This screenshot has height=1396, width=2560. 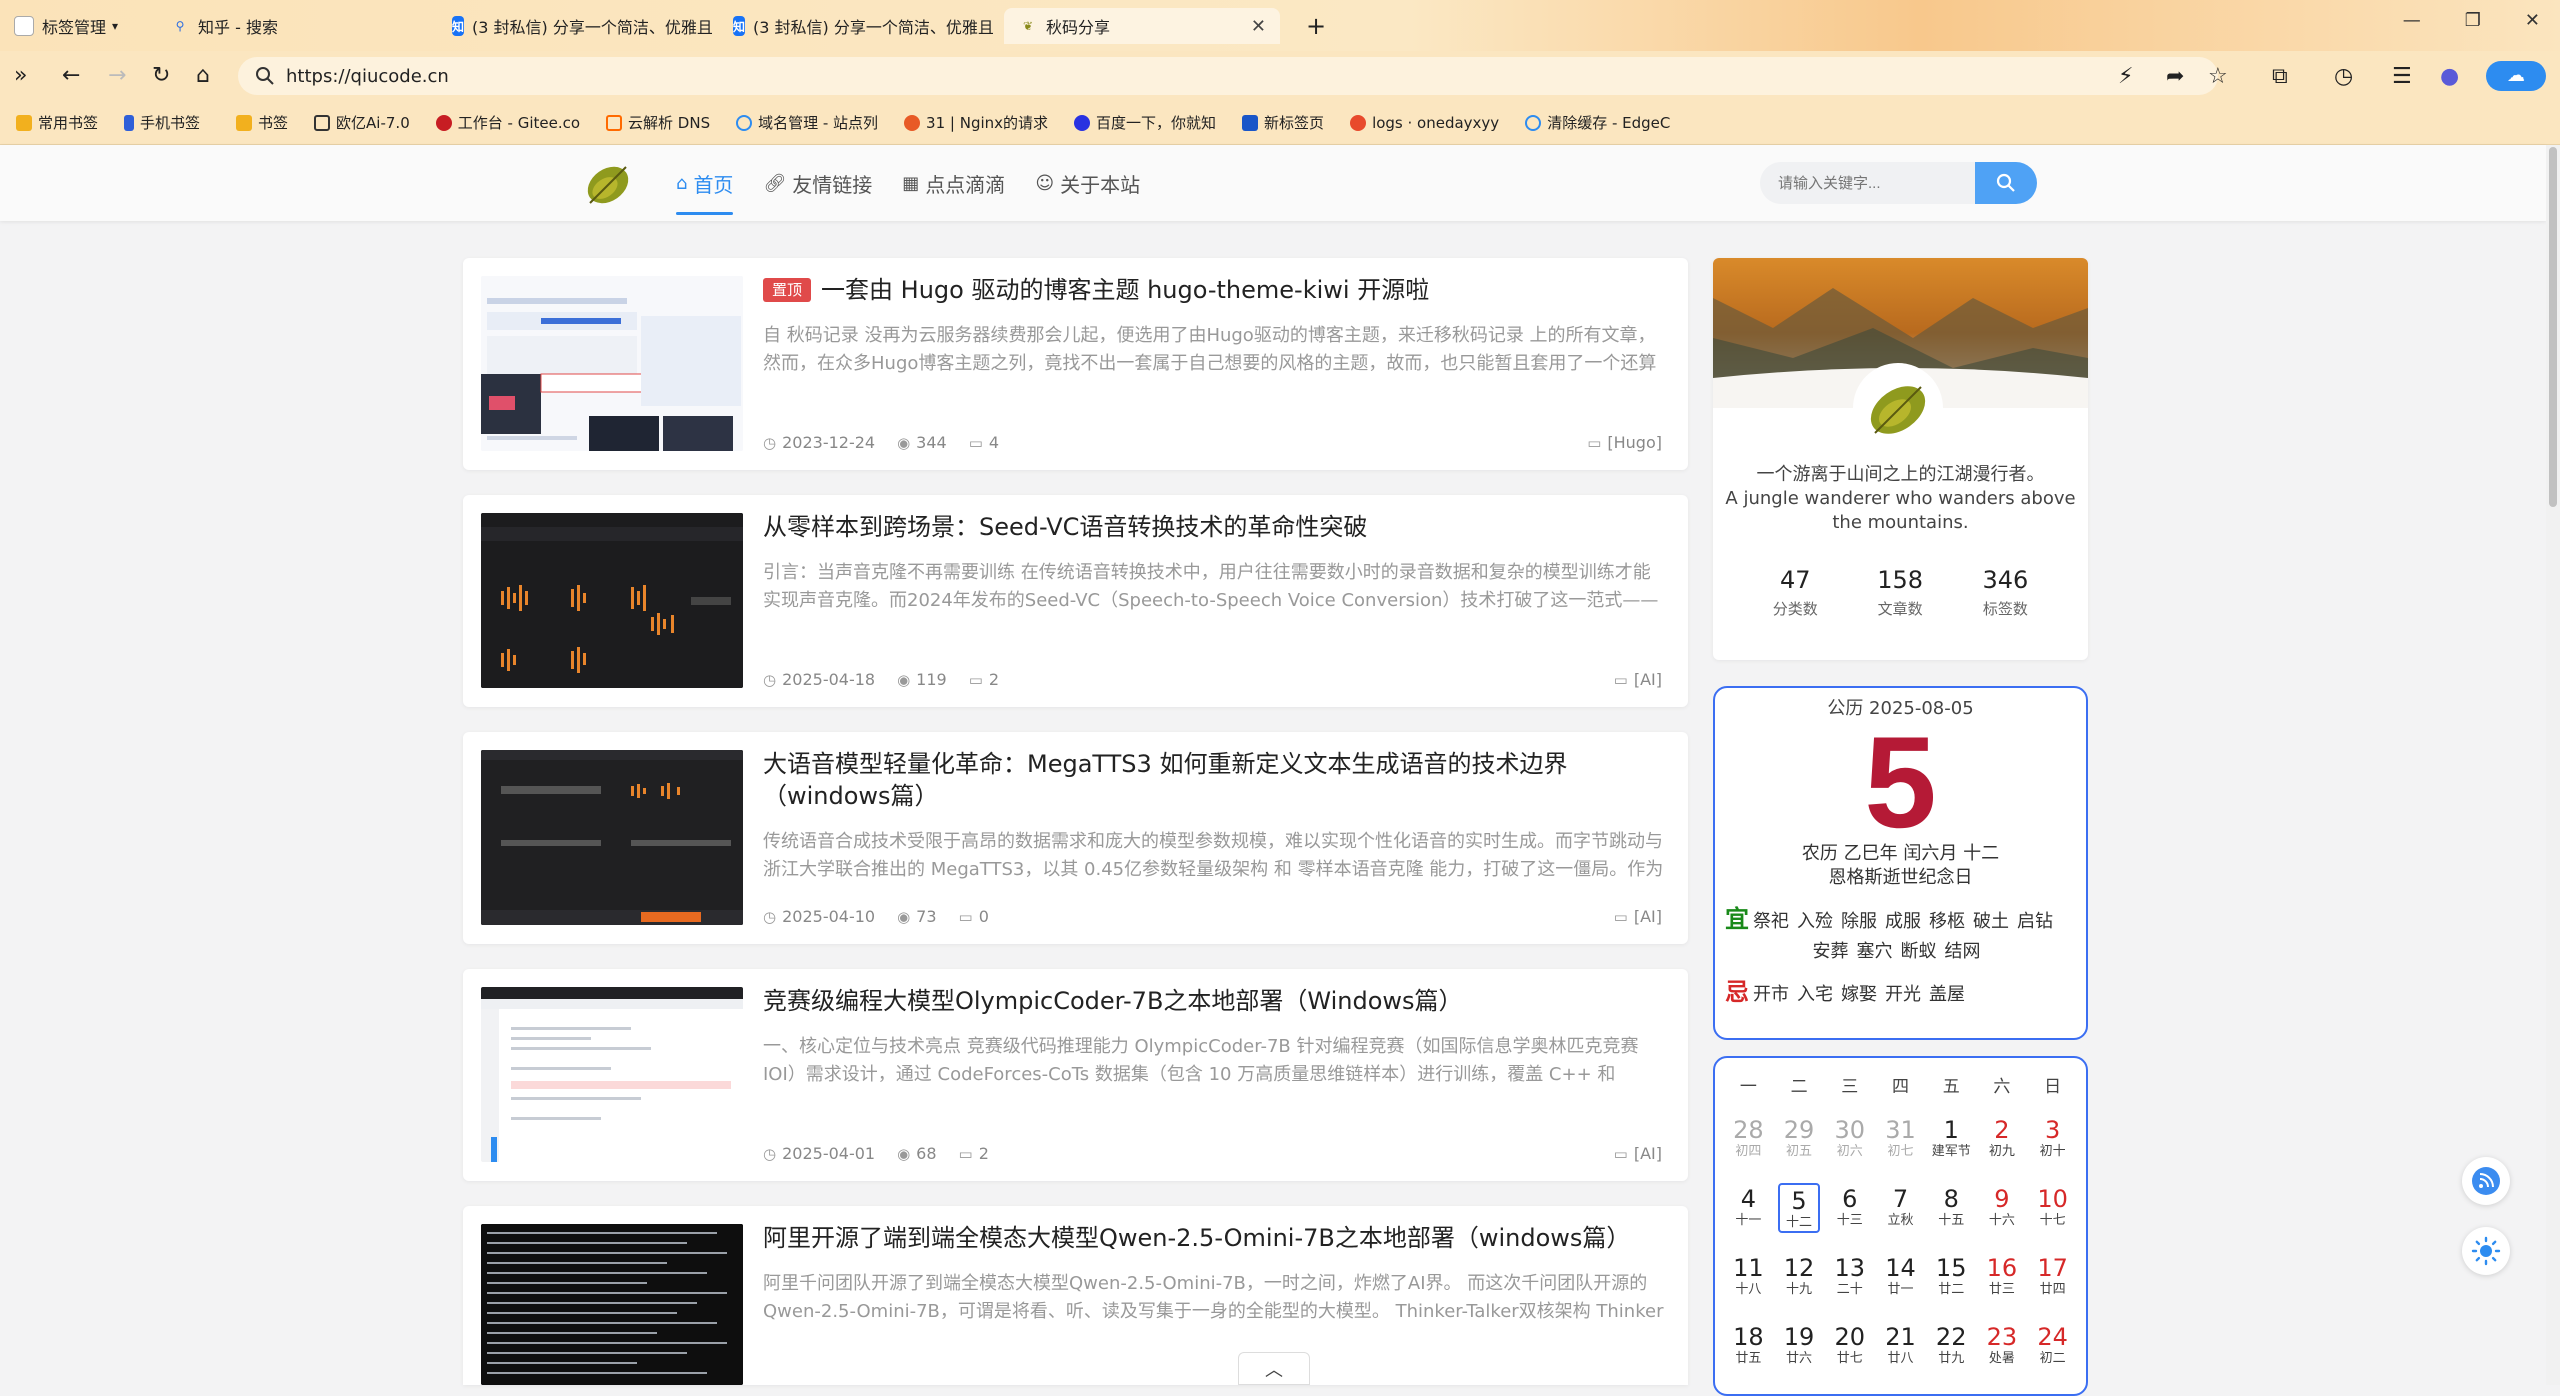 What do you see at coordinates (2516, 76) in the screenshot?
I see `cloud-sync-icon: ☁` at bounding box center [2516, 76].